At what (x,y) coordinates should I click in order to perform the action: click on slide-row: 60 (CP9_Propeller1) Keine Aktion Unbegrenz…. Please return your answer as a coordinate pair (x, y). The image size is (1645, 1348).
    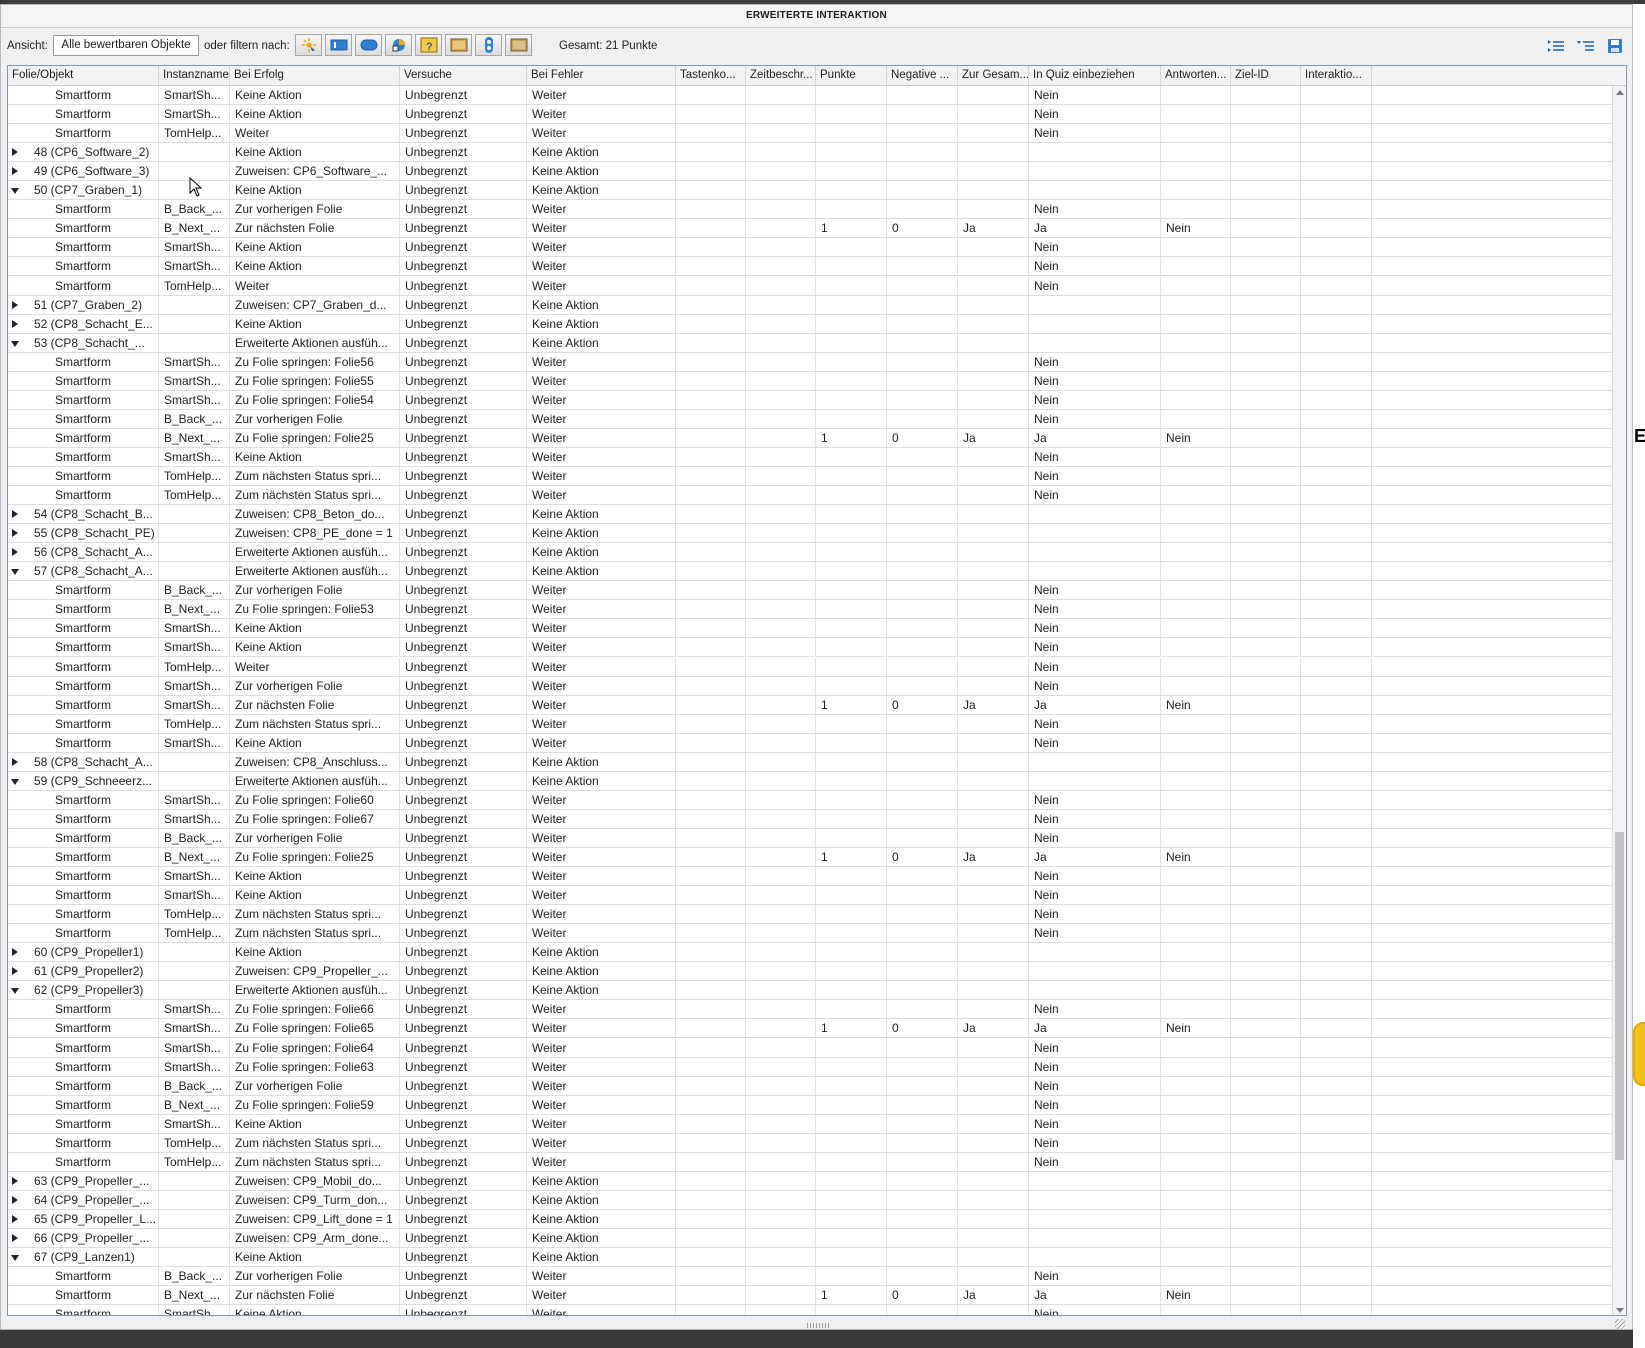
    Looking at the image, I should click on (810, 952).